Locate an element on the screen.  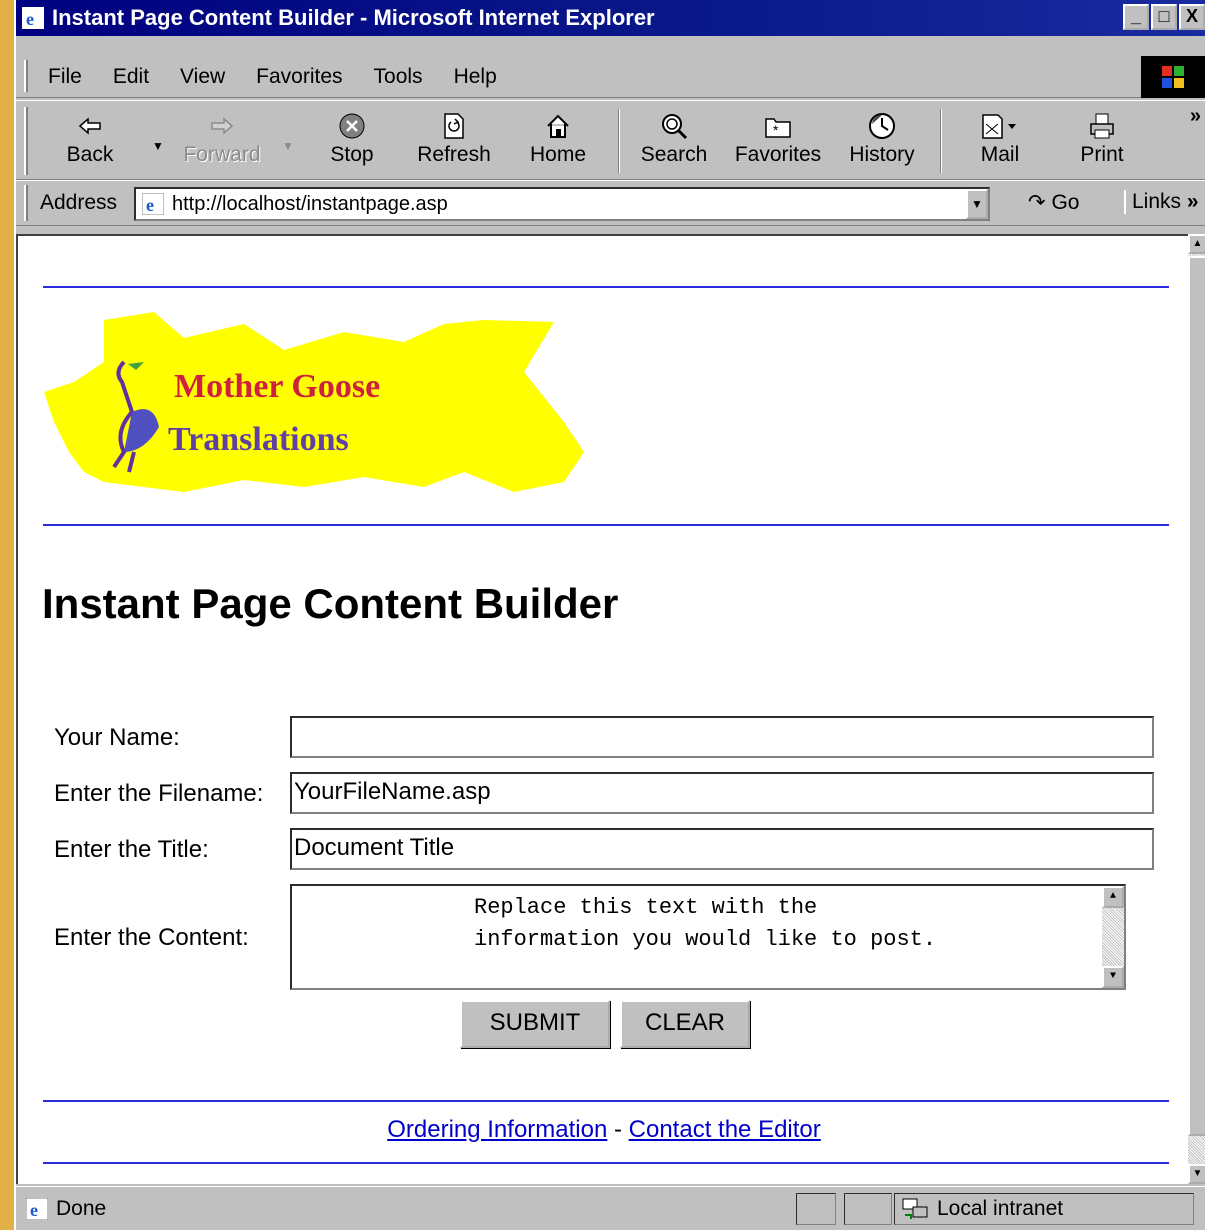
home-icon is located at coordinates (558, 126).